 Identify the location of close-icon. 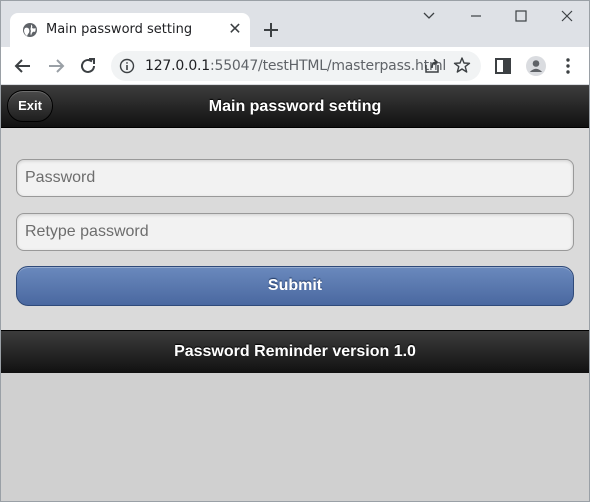
(567, 16).